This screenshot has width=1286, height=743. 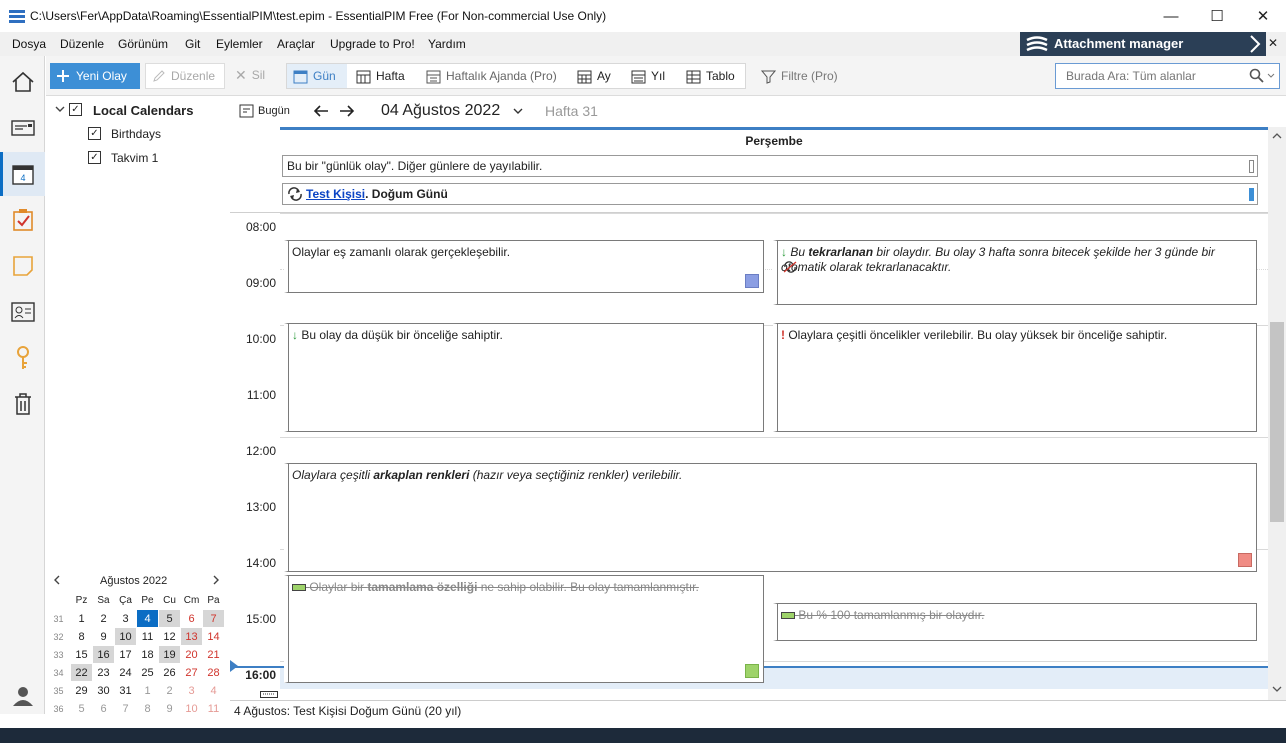 I want to click on mini-cal-day: 18, so click(x=147, y=654).